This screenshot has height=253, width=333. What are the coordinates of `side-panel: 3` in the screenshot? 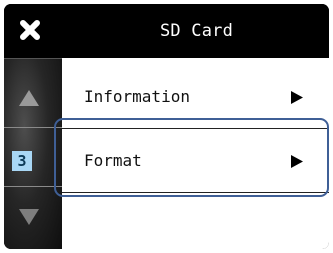 It's located at (33, 153).